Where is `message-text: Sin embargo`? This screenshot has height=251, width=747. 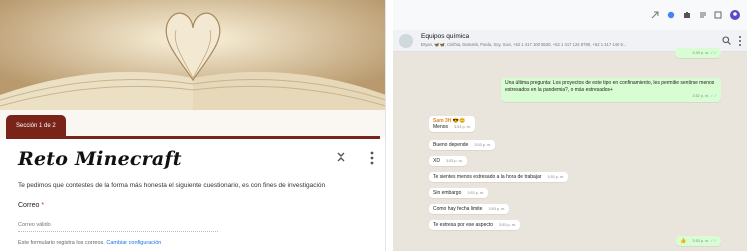 message-text: Sin embargo is located at coordinates (447, 193).